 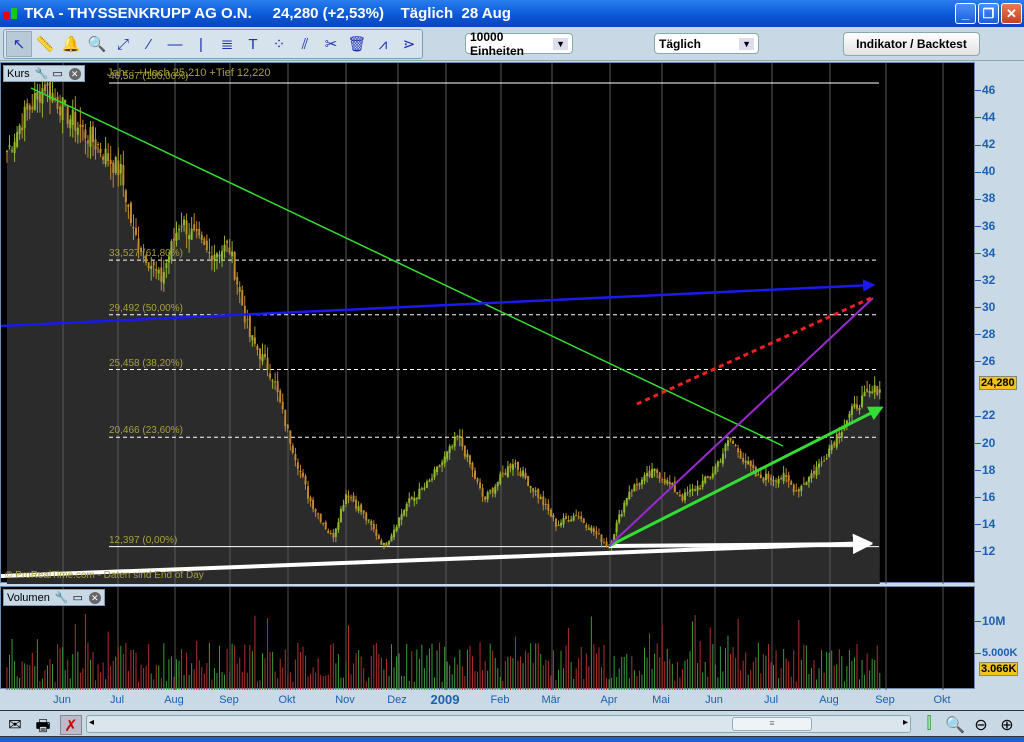 I want to click on month-label: Feb, so click(x=500, y=700).